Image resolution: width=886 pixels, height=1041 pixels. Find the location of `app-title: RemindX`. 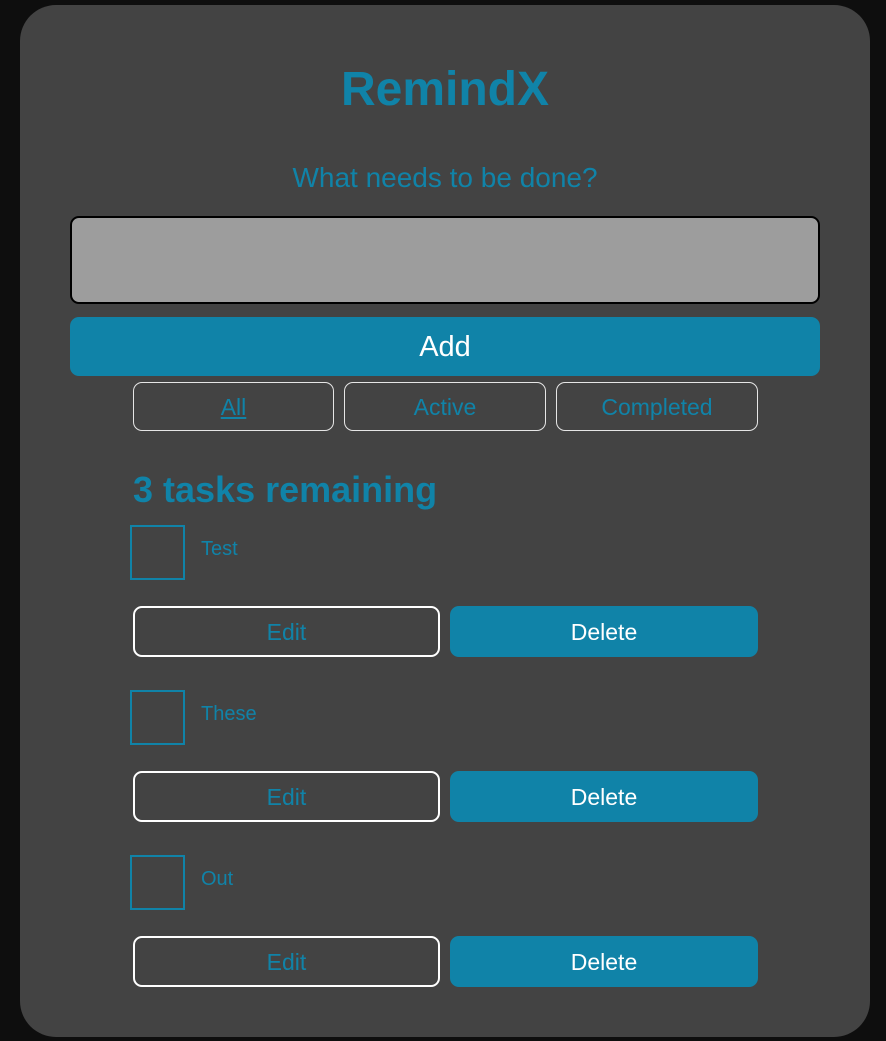

app-title: RemindX is located at coordinates (445, 89).